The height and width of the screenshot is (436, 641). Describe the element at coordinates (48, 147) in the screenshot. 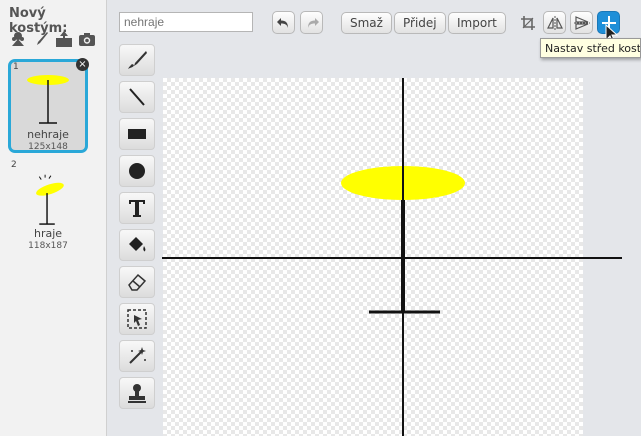

I see `costume-size: 125x148` at that location.